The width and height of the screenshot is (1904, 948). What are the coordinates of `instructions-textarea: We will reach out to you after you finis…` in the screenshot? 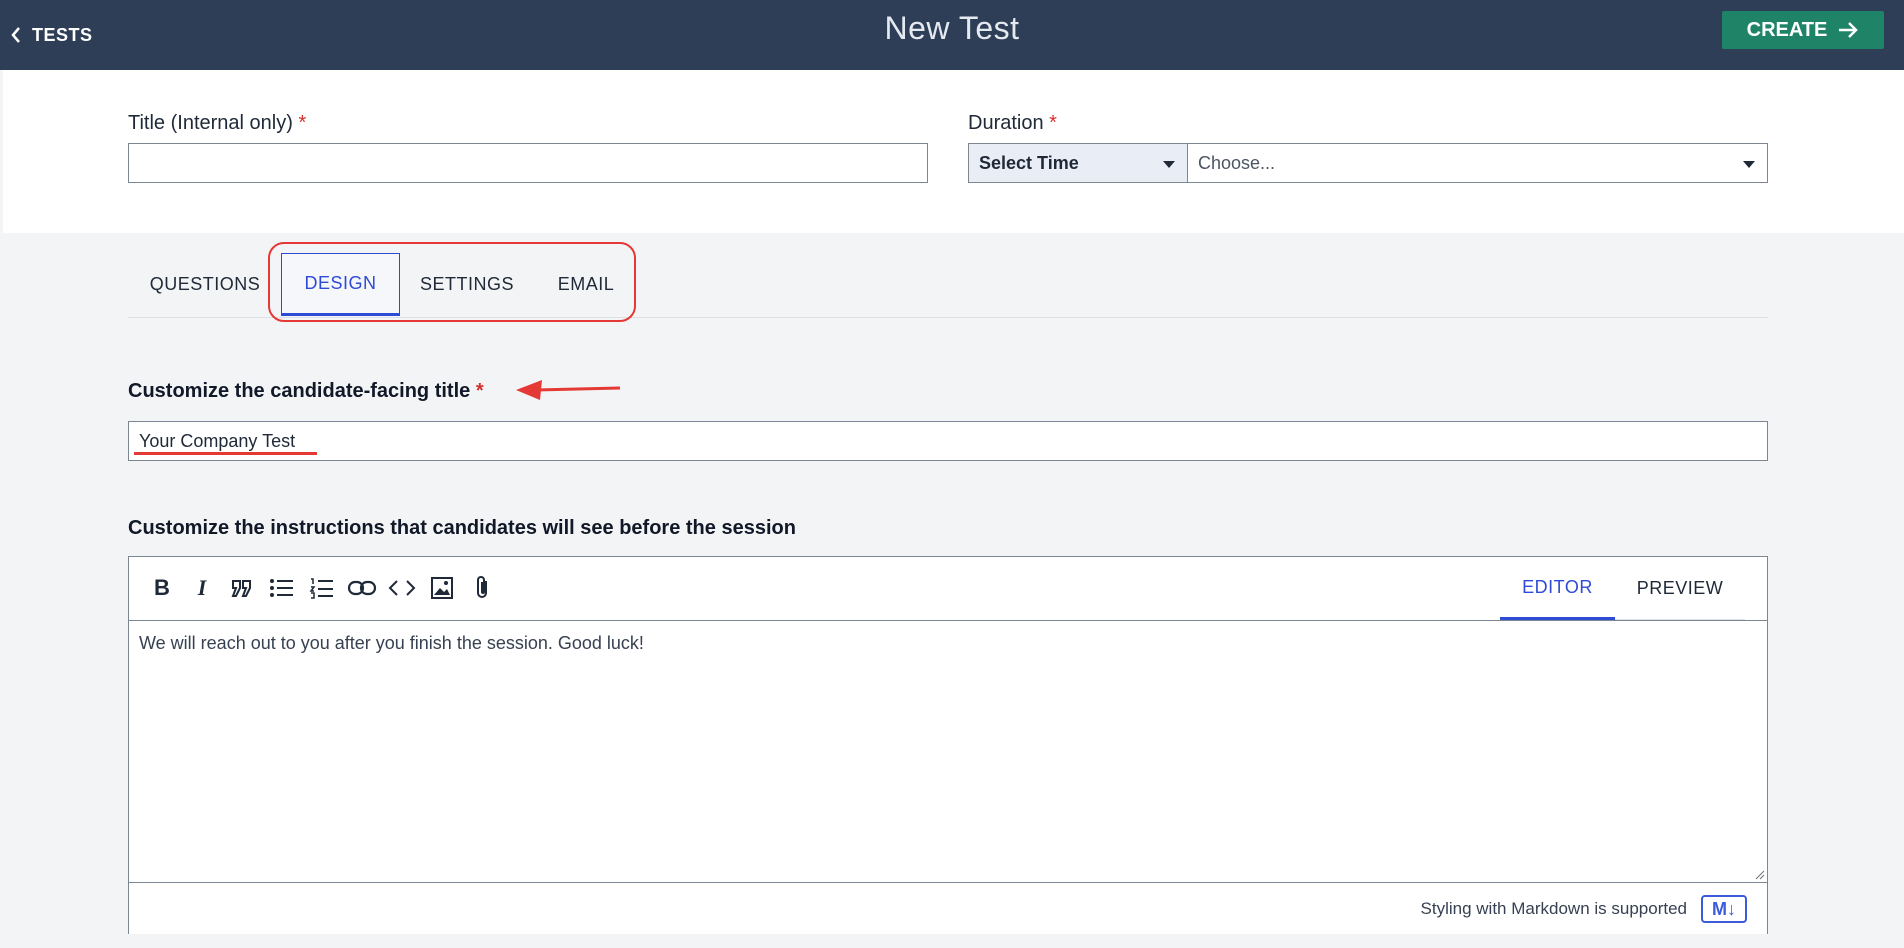 It's located at (391, 643).